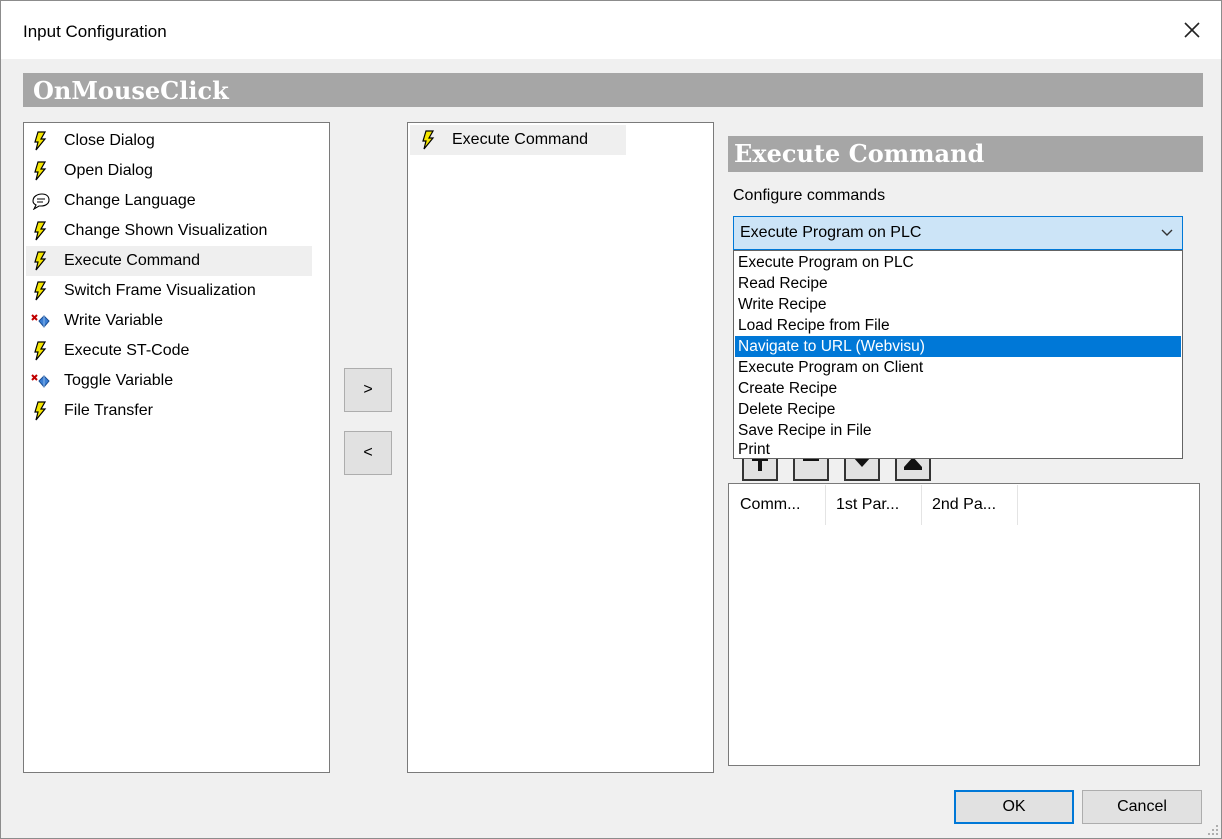 This screenshot has height=839, width=1222. Describe the element at coordinates (368, 390) in the screenshot. I see `add-action-button: >` at that location.